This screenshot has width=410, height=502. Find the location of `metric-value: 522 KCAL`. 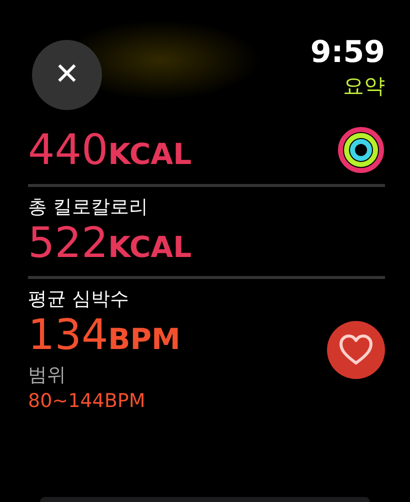

metric-value: 522 KCAL is located at coordinates (110, 243).